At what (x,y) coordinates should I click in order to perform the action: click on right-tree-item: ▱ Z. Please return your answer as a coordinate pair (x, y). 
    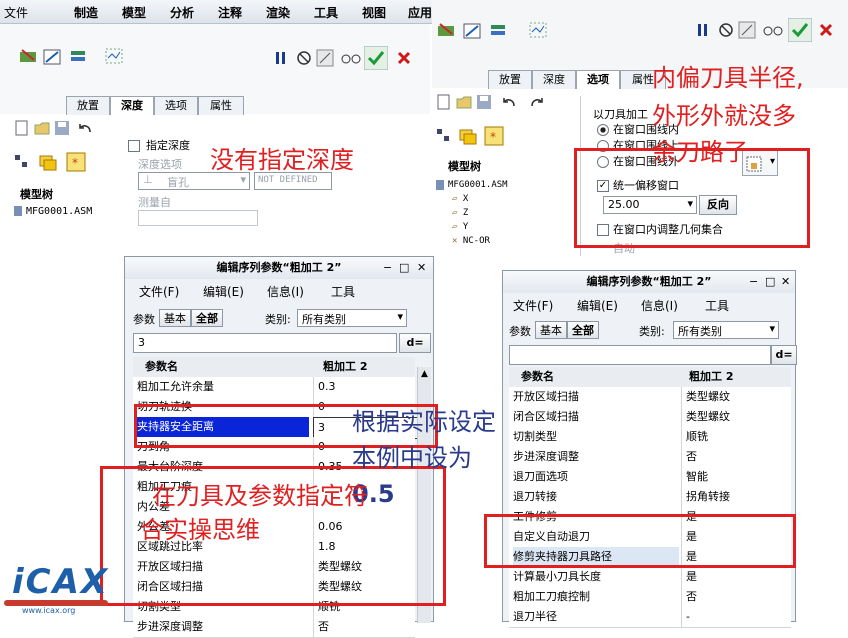
    Looking at the image, I should click on (496, 213).